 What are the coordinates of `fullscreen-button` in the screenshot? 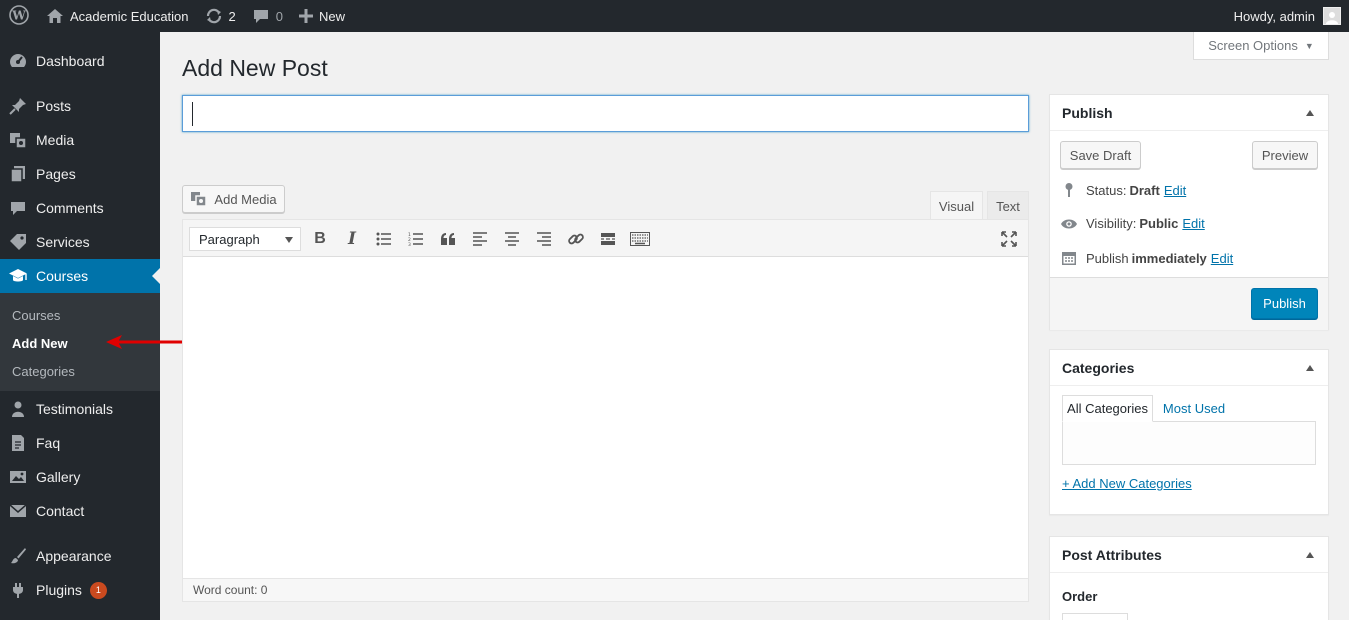 It's located at (1009, 239).